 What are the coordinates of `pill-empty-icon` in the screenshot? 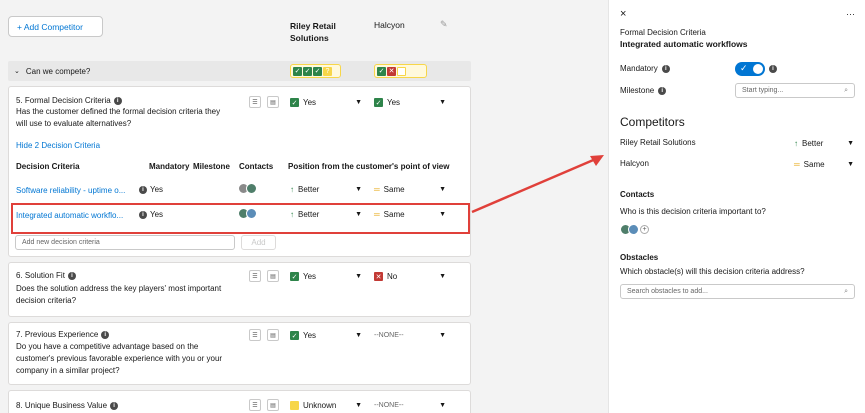 It's located at (401, 71).